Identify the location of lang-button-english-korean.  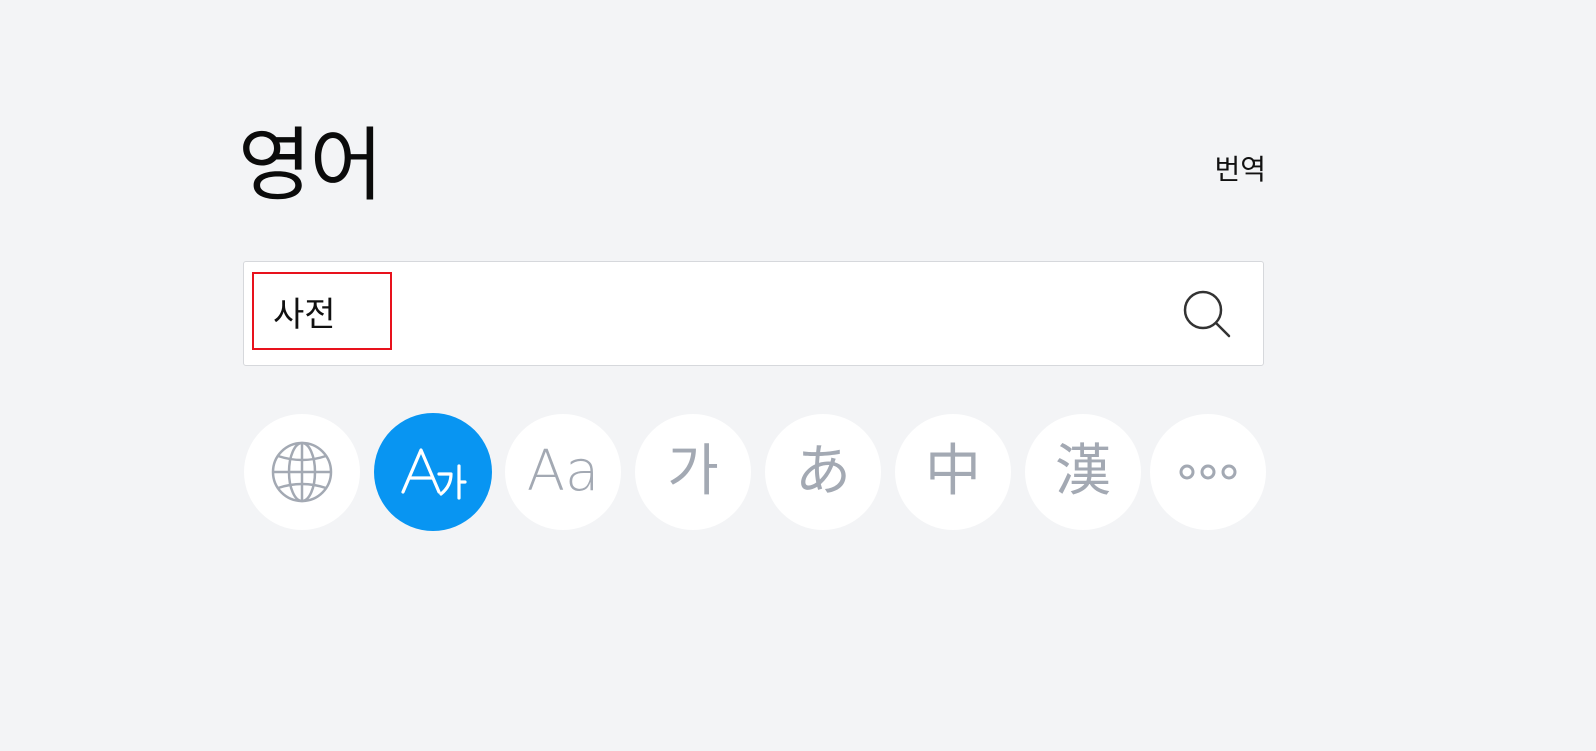
(433, 472).